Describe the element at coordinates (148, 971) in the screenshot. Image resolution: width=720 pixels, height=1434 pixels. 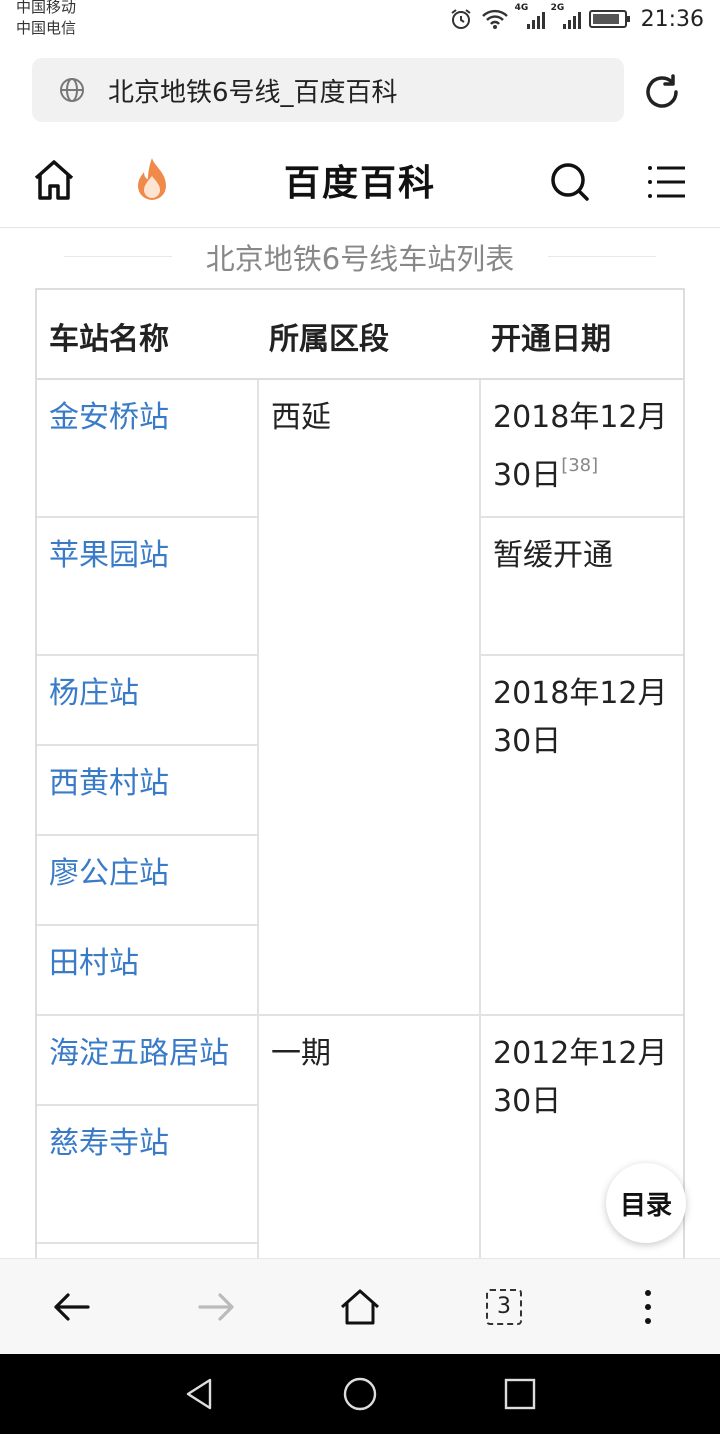
I see `station-link: 田村站` at that location.